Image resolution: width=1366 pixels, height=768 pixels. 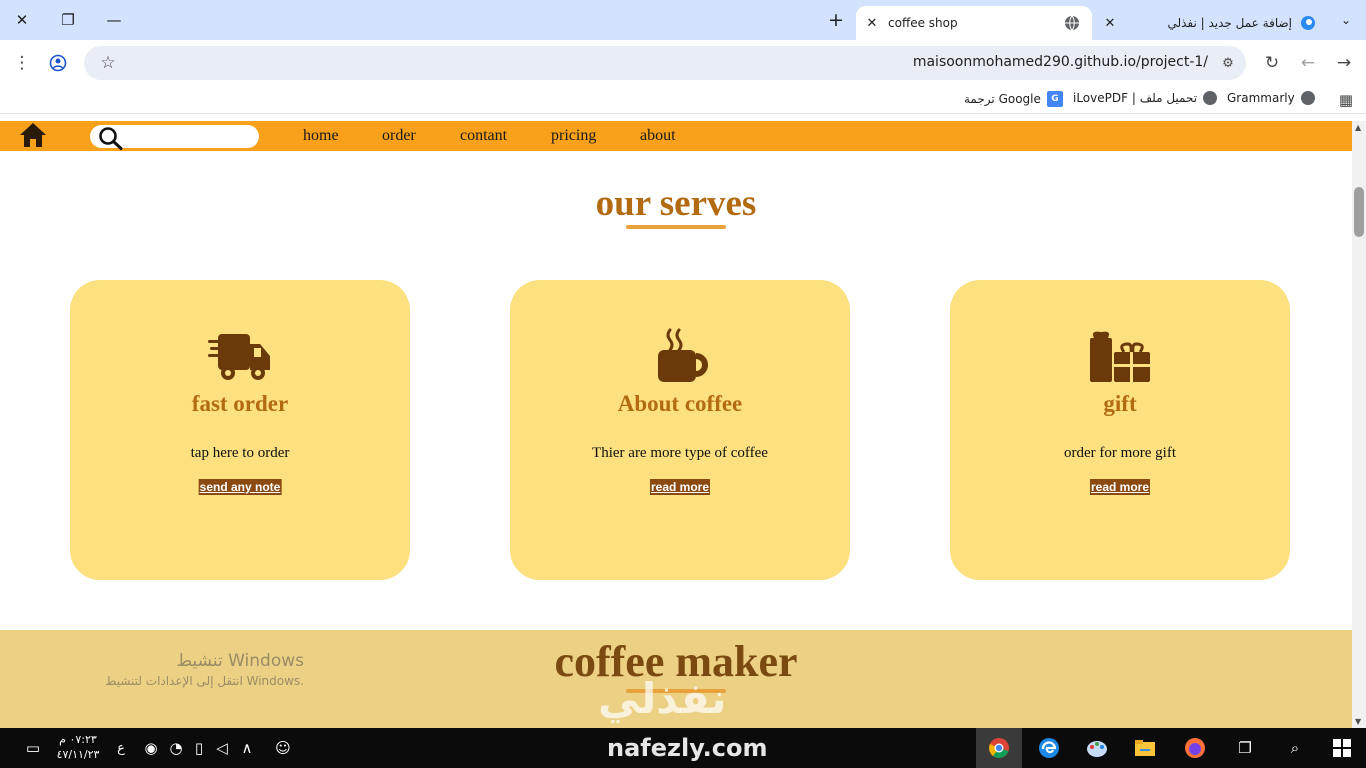 I want to click on watermark-subtitle: انتقل إلى الإعدادات لتنشيط Windows., so click(x=204, y=681).